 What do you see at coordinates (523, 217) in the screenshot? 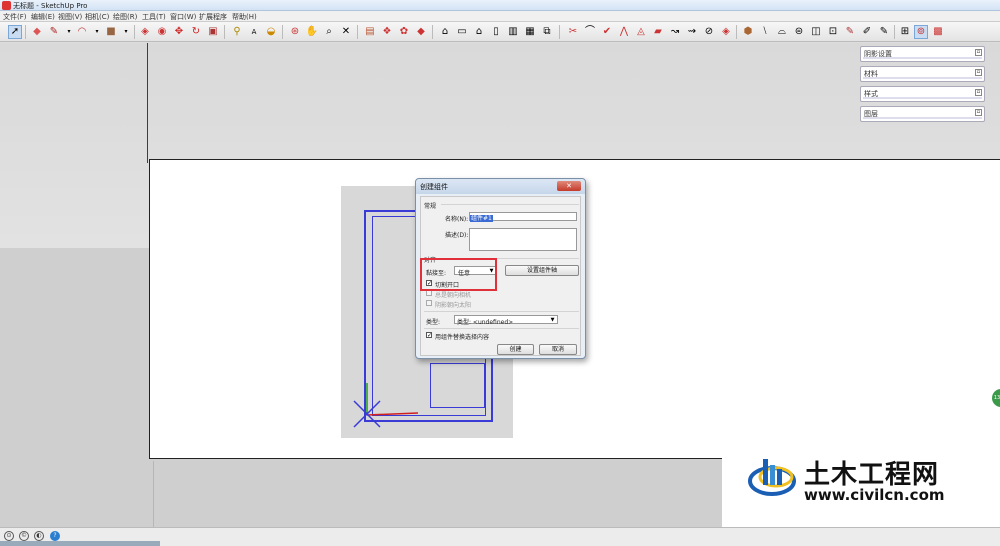
I see `name-field: 组件#1` at bounding box center [523, 217].